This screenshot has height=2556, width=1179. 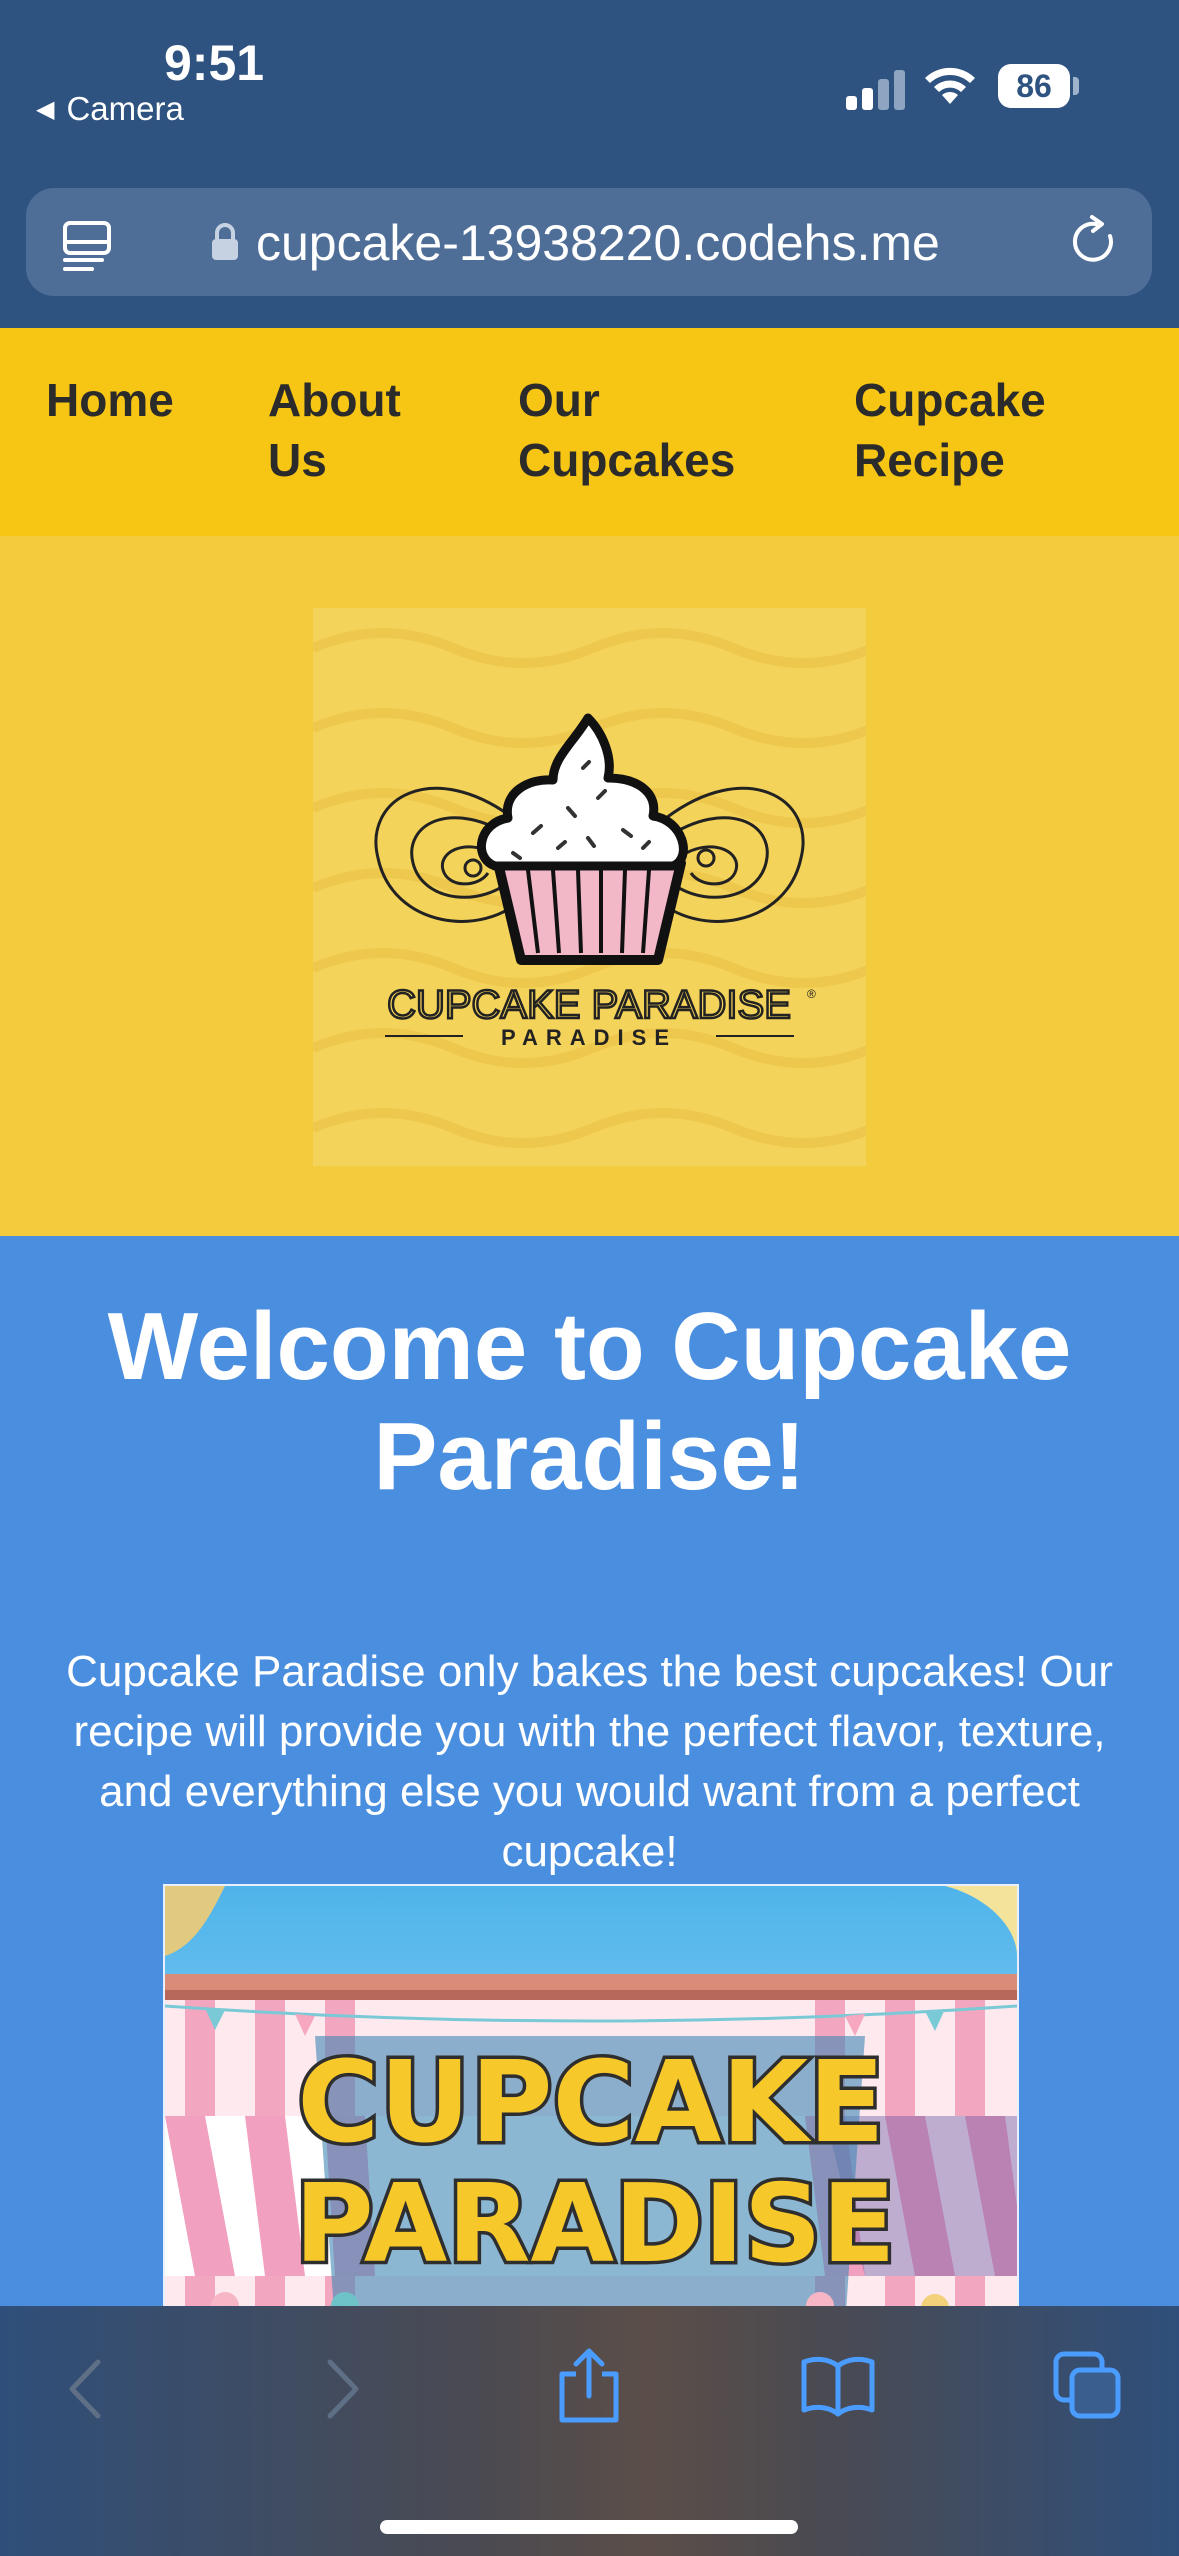 What do you see at coordinates (589, 1037) in the screenshot?
I see `logo-subtitle: PARADISE` at bounding box center [589, 1037].